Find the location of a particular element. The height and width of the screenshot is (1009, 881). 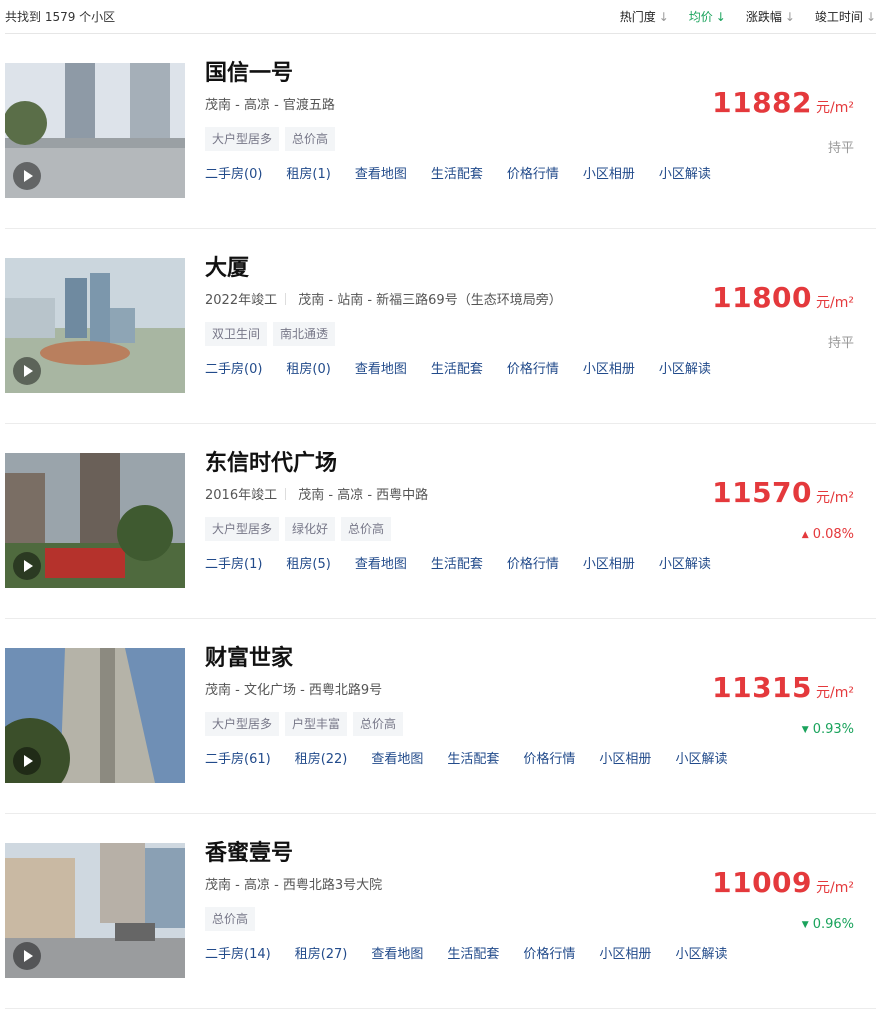

sort-change-rate: 涨跌幅 ↓ is located at coordinates (770, 16).